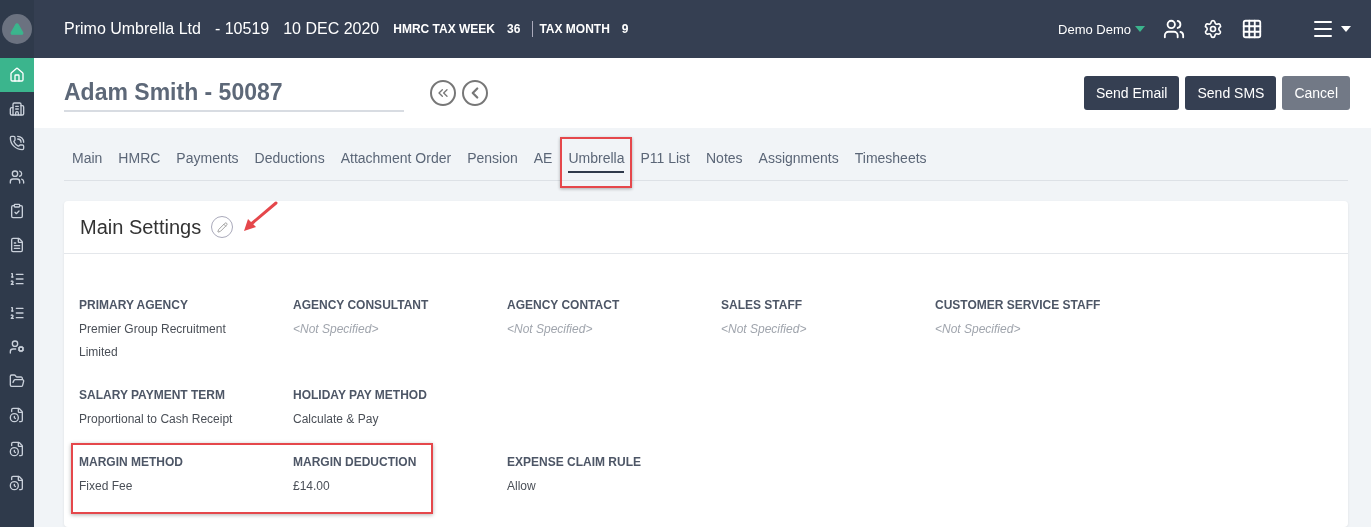  I want to click on field-label: EXPENSE CLAIM RULE, so click(574, 462).